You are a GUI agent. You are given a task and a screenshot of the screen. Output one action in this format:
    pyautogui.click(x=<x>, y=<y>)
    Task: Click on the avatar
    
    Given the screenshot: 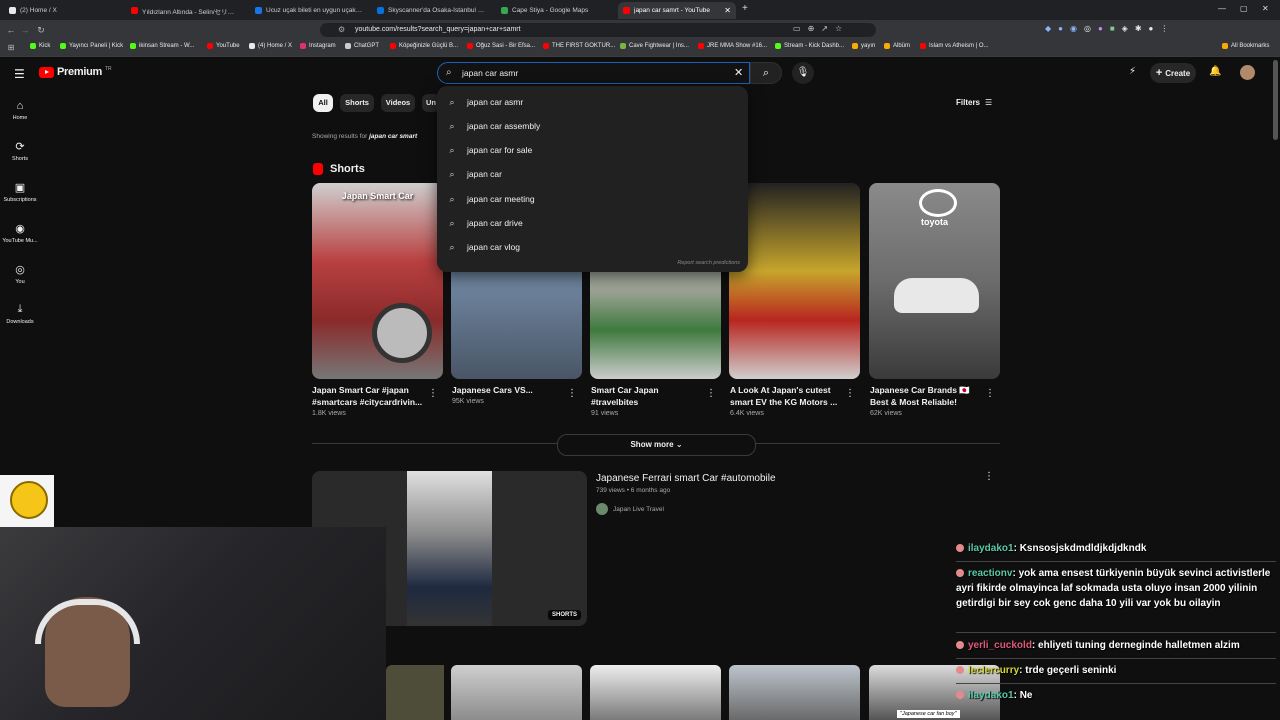 What is the action you would take?
    pyautogui.click(x=1247, y=72)
    